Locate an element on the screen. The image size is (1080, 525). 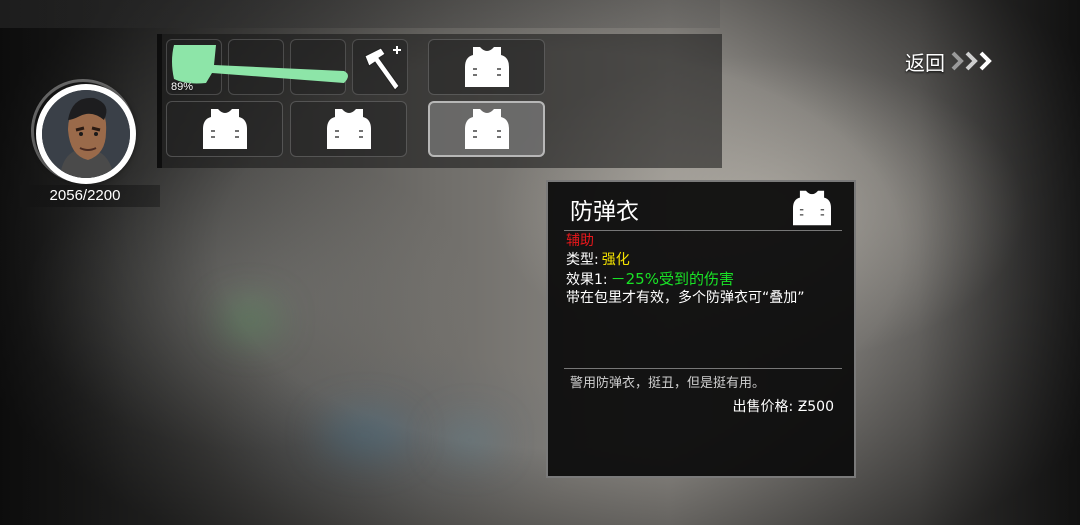
hammer-icon is located at coordinates (382, 68).